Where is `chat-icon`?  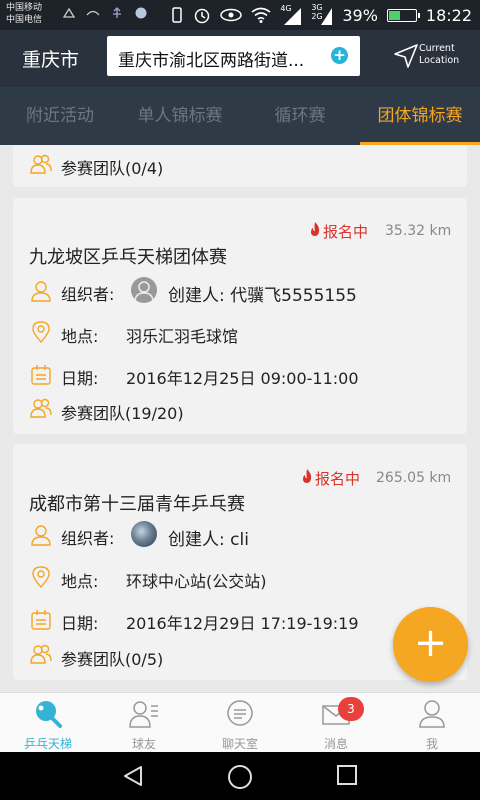 chat-icon is located at coordinates (240, 713).